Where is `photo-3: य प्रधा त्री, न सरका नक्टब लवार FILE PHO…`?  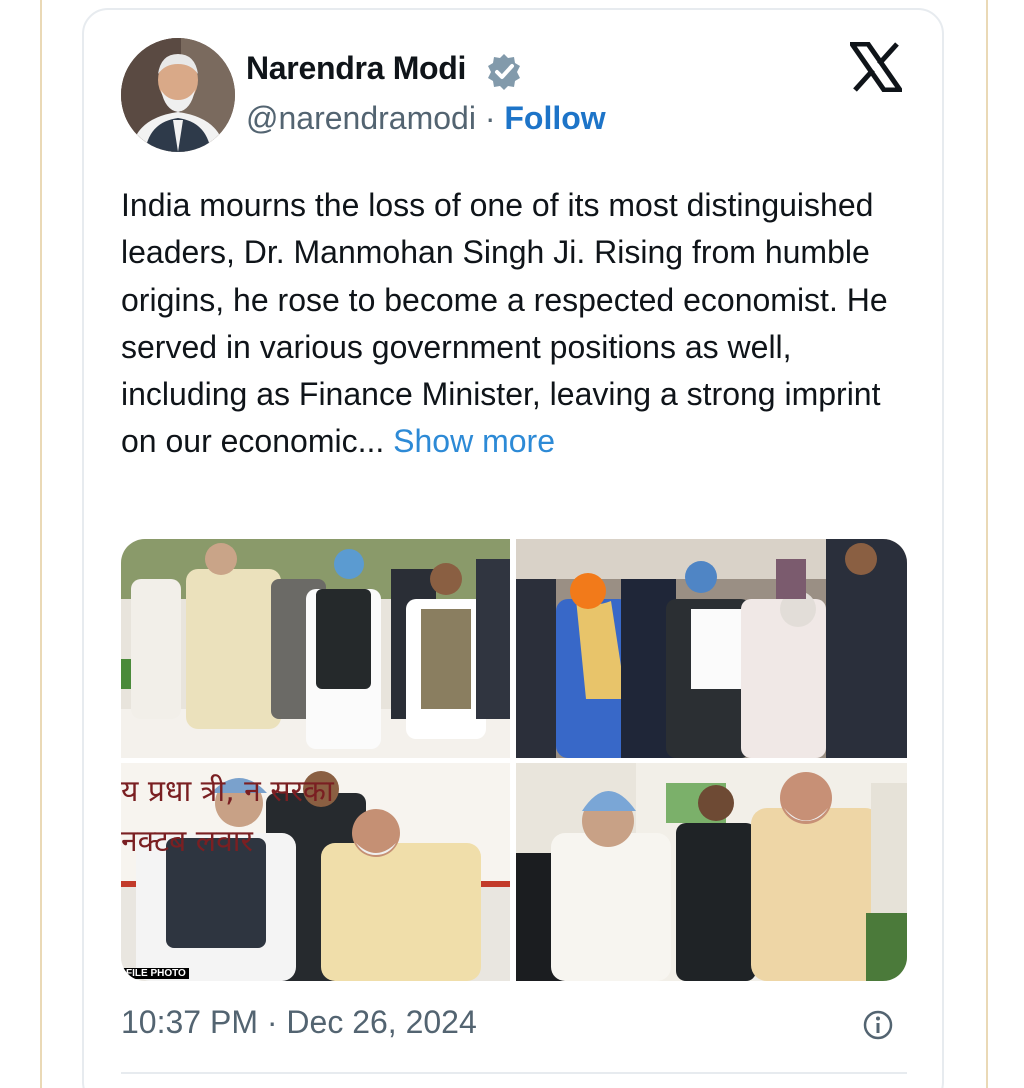
photo-3: य प्रधा त्री, न सरका नक्टब लवार FILE PHO… is located at coordinates (315, 872).